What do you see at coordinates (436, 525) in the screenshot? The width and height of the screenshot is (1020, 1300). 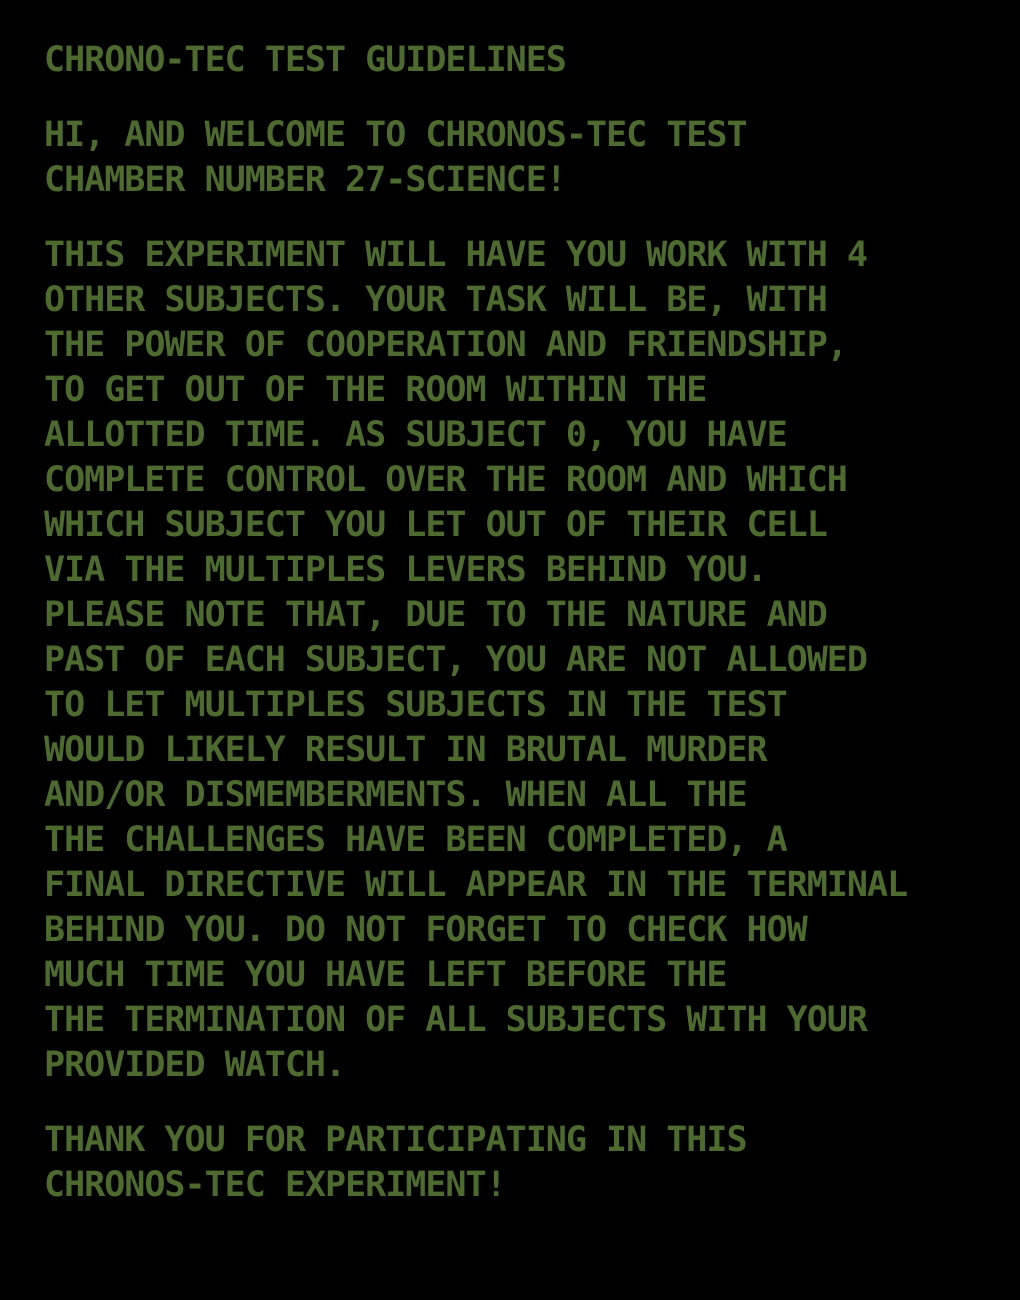 I see `instruction-line: WHICH SUBJECT YOU LET OUT OF THEIR CELL` at bounding box center [436, 525].